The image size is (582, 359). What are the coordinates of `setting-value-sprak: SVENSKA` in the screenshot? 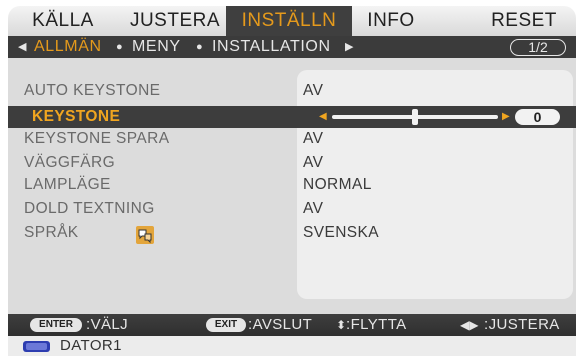 It's located at (341, 233).